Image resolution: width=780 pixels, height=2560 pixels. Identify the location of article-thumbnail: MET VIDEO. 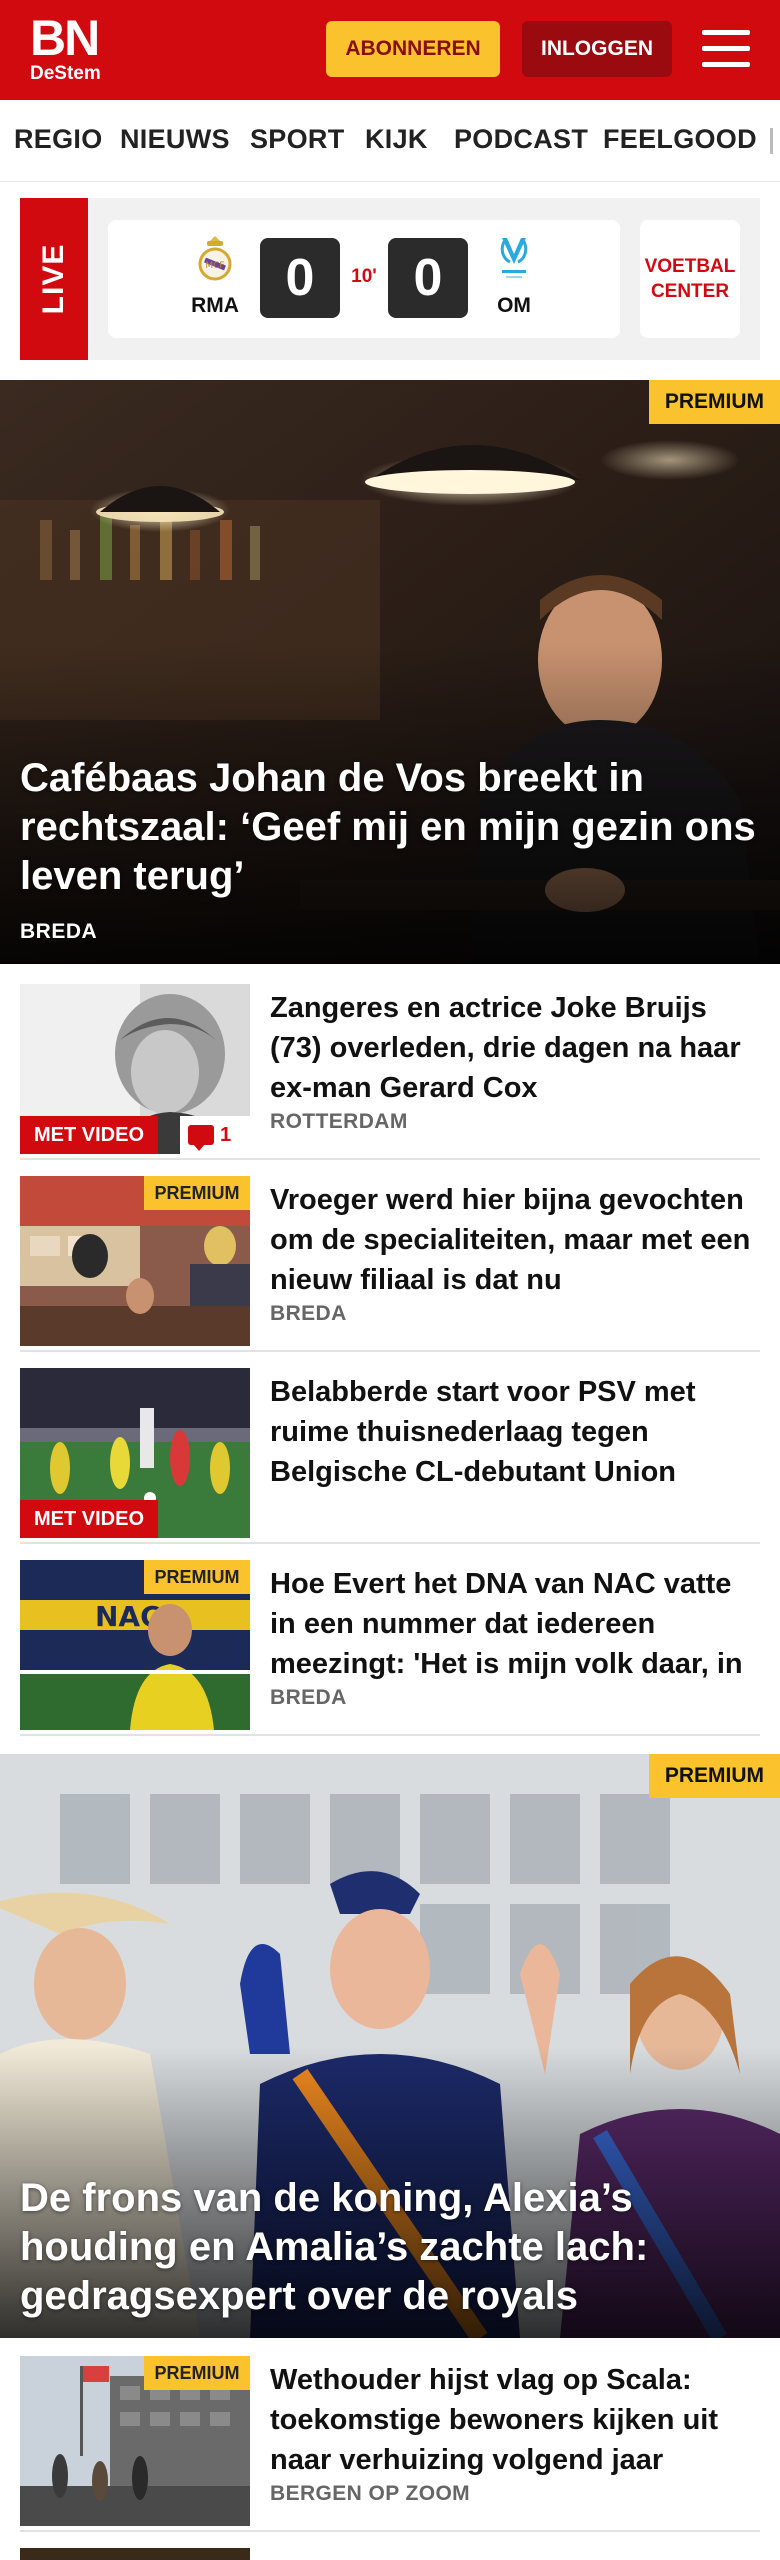
(135, 1453).